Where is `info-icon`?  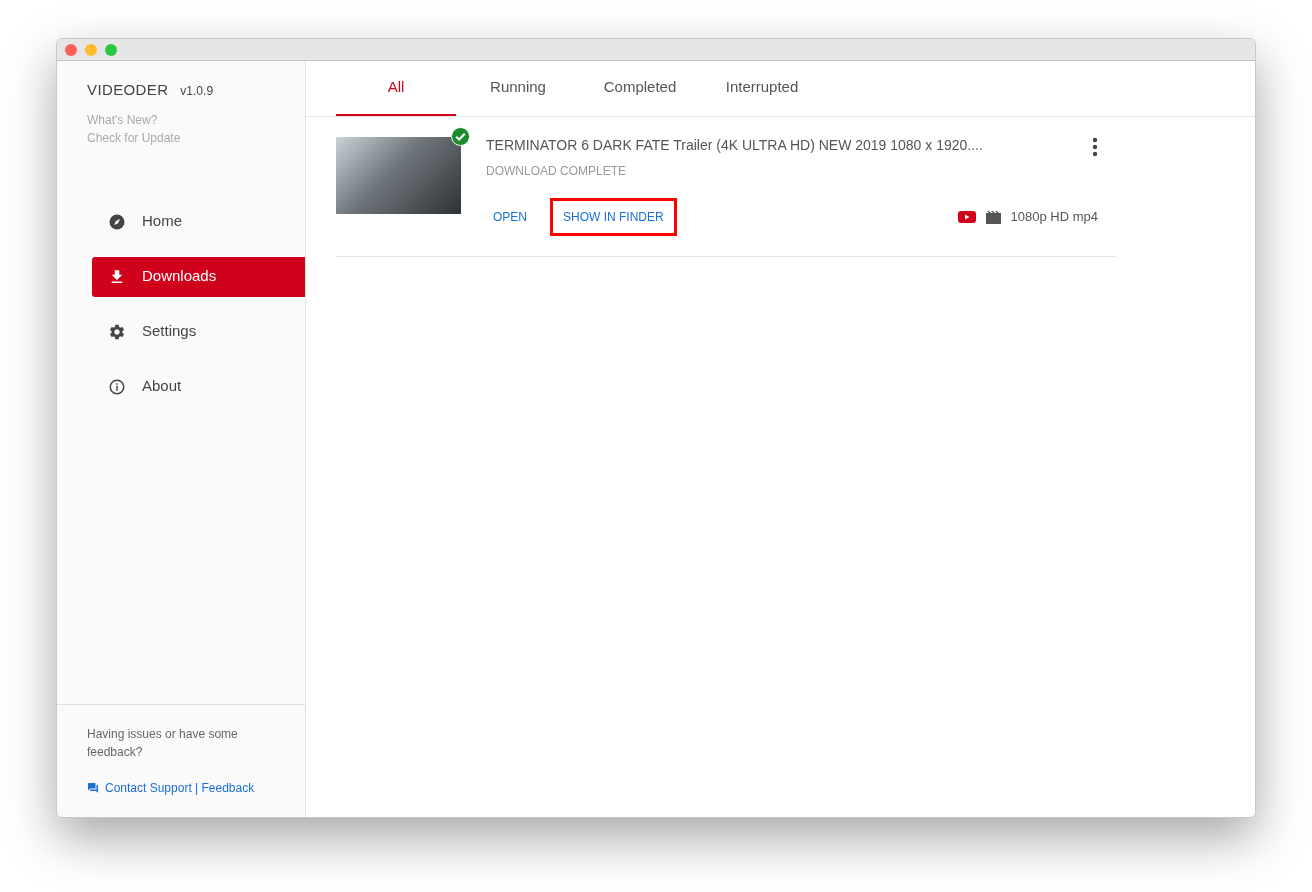 info-icon is located at coordinates (117, 386).